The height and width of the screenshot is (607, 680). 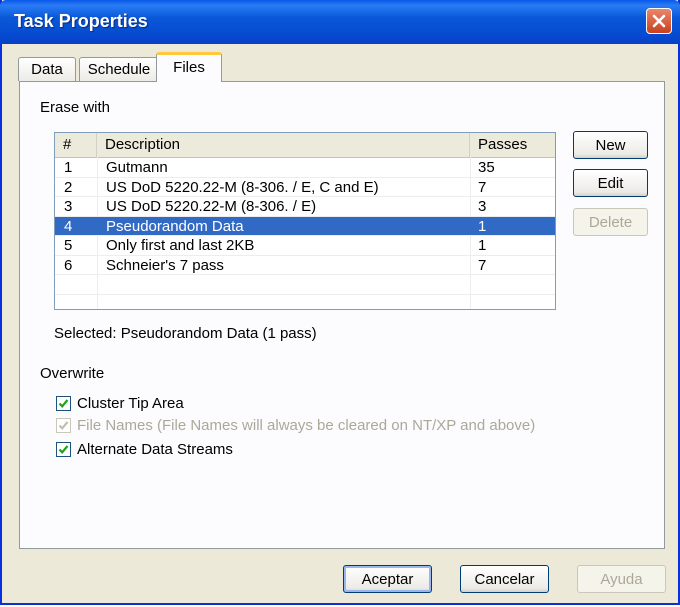 I want to click on help-button: Ayuda, so click(x=621, y=579).